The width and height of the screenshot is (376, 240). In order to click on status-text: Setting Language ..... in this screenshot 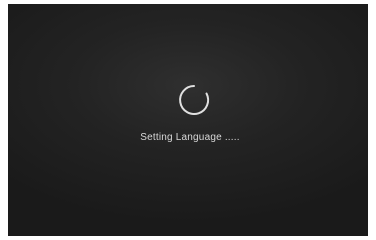, I will do `click(190, 137)`.